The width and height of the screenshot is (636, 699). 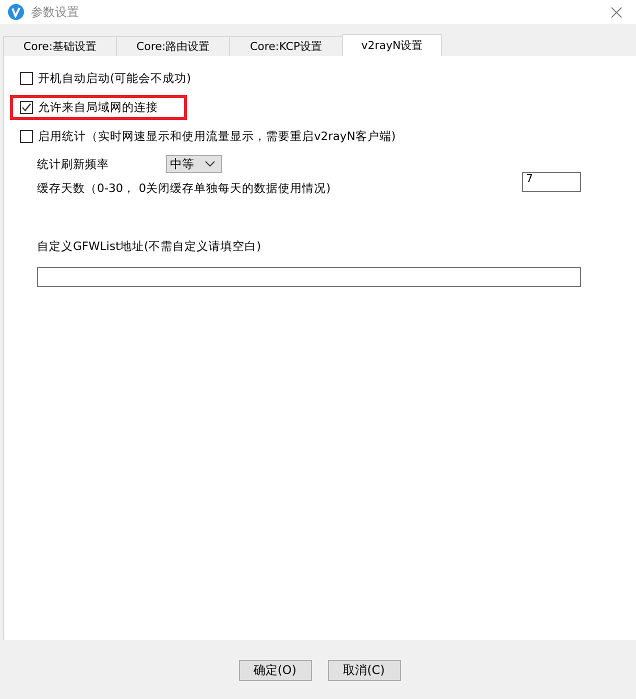 What do you see at coordinates (194, 164) in the screenshot?
I see `dropdown: 中等` at bounding box center [194, 164].